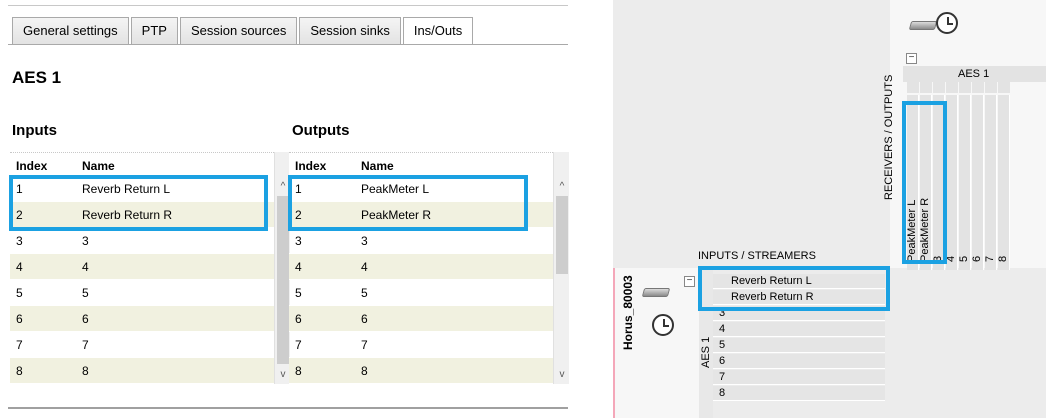 The image size is (1046, 418). What do you see at coordinates (37, 77) in the screenshot?
I see `section-title: AES 1` at bounding box center [37, 77].